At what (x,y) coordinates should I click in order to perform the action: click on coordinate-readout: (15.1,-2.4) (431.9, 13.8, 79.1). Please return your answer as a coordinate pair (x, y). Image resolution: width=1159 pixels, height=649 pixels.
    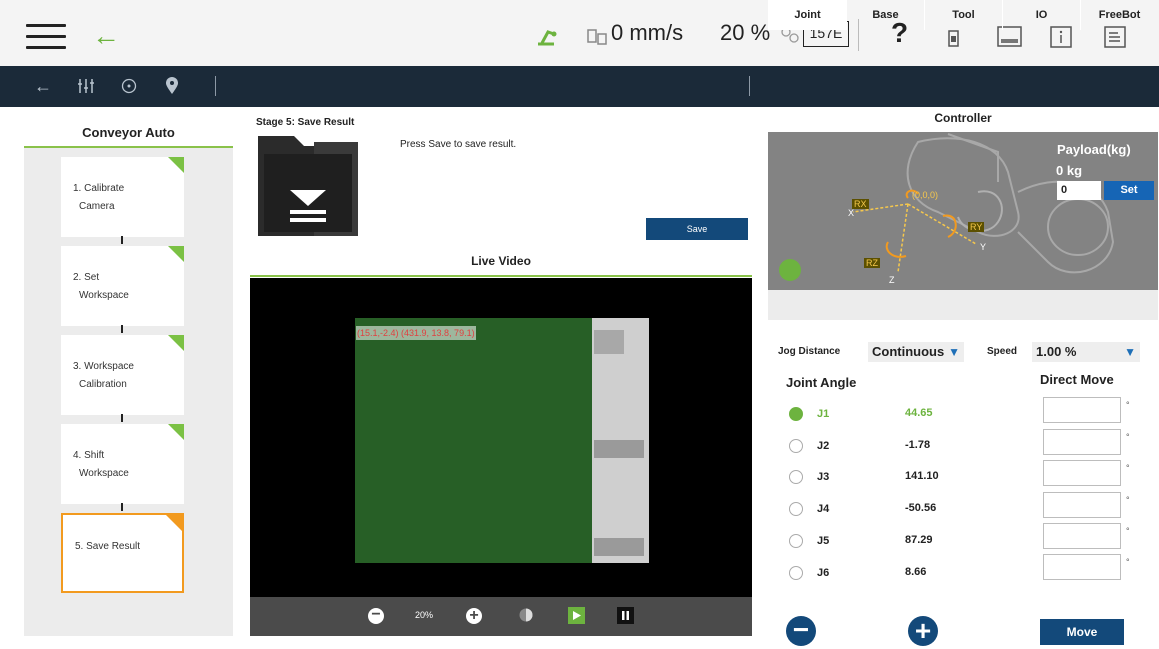
    Looking at the image, I should click on (416, 333).